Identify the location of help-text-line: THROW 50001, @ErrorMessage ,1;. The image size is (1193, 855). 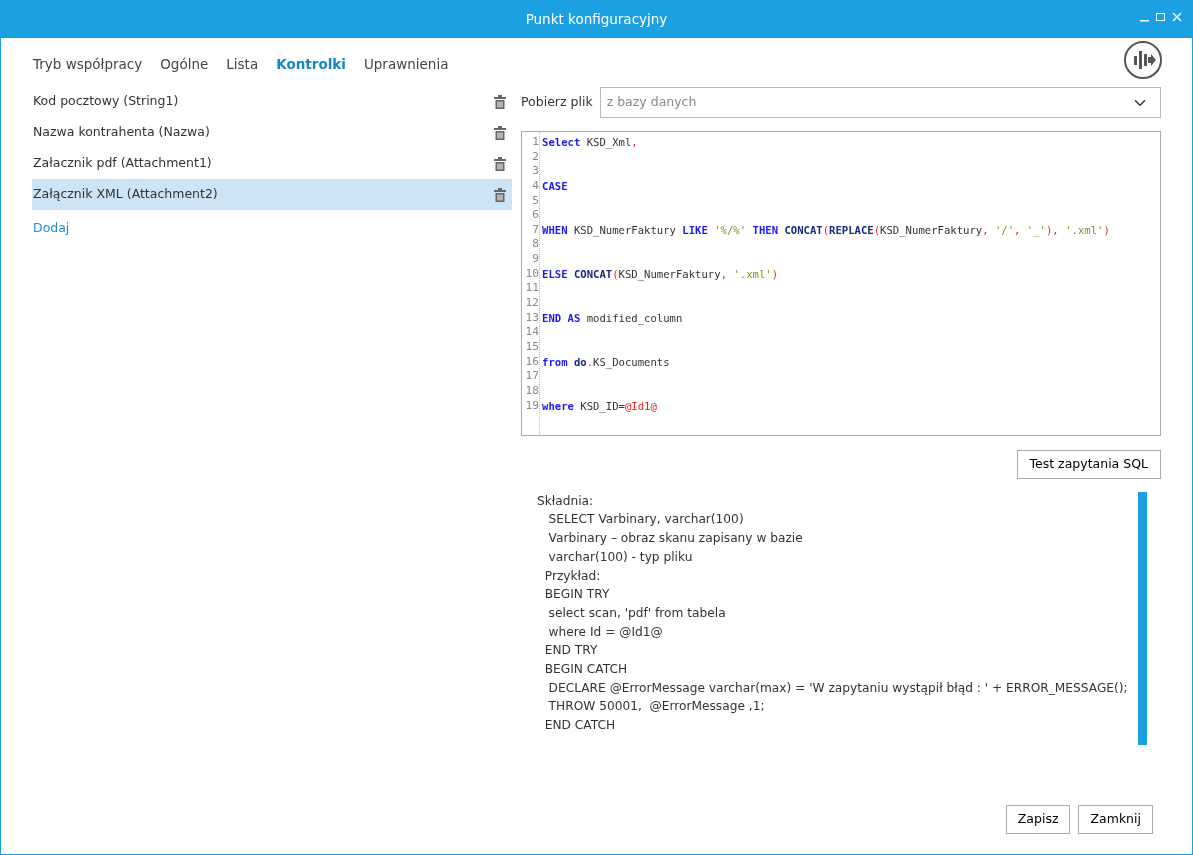
(656, 707).